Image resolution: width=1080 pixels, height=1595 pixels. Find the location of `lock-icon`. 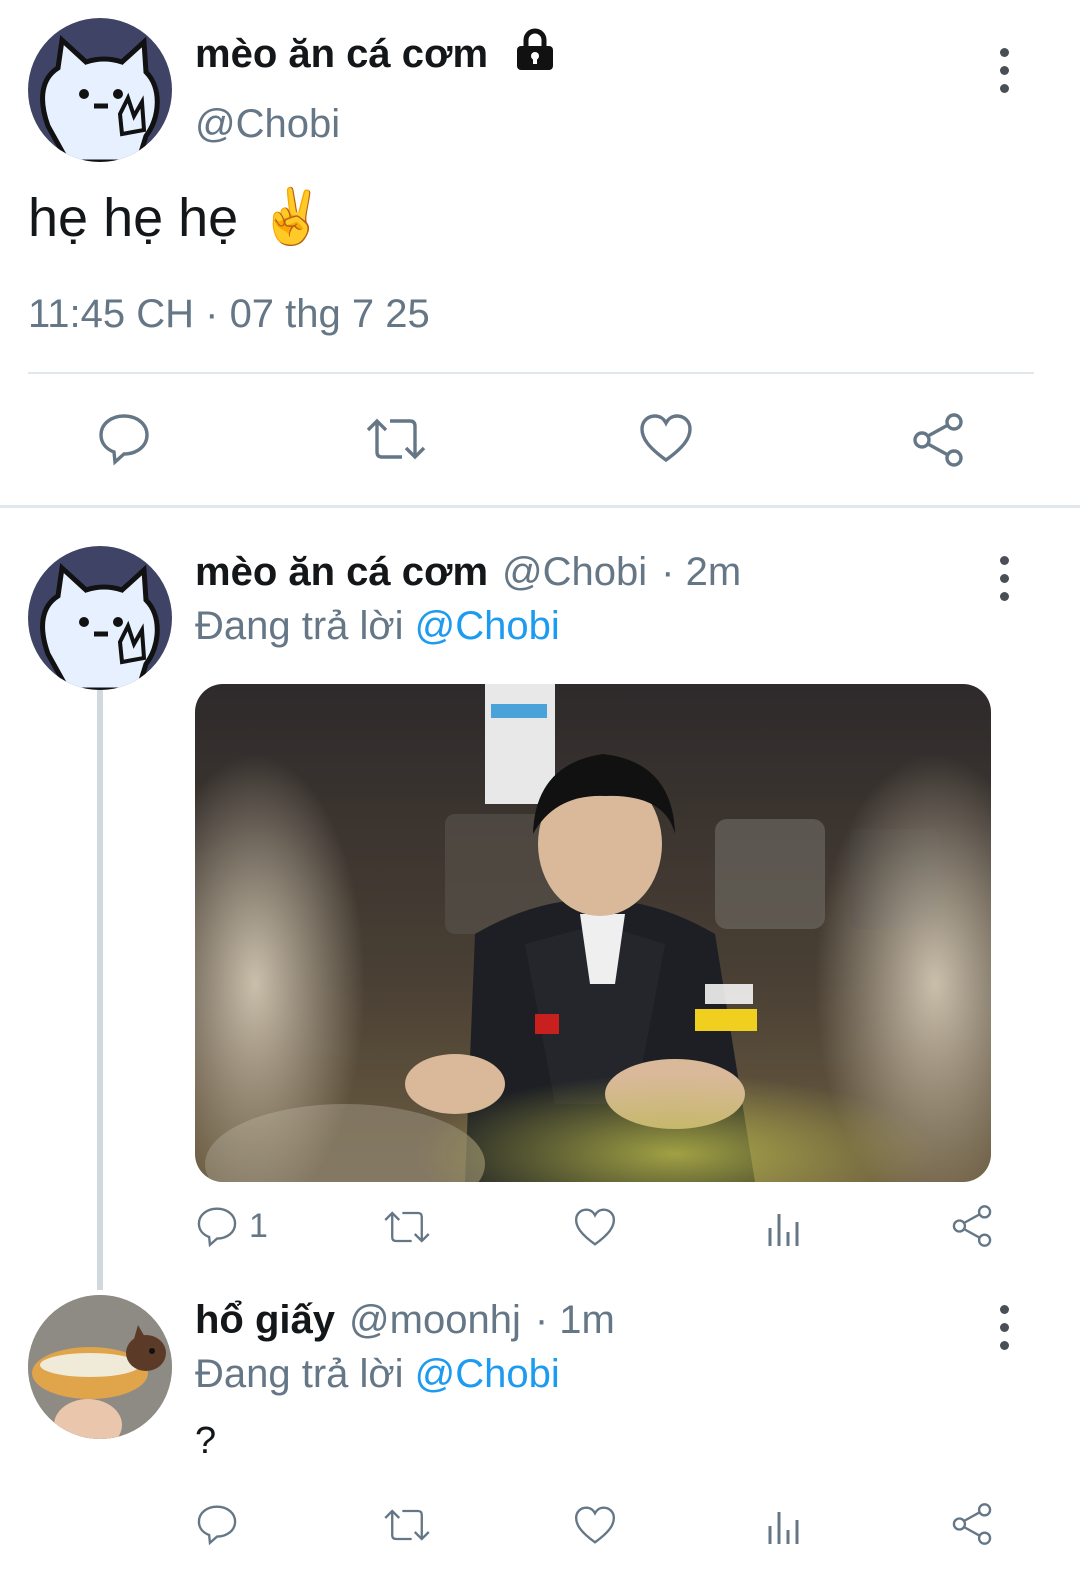

lock-icon is located at coordinates (535, 52).